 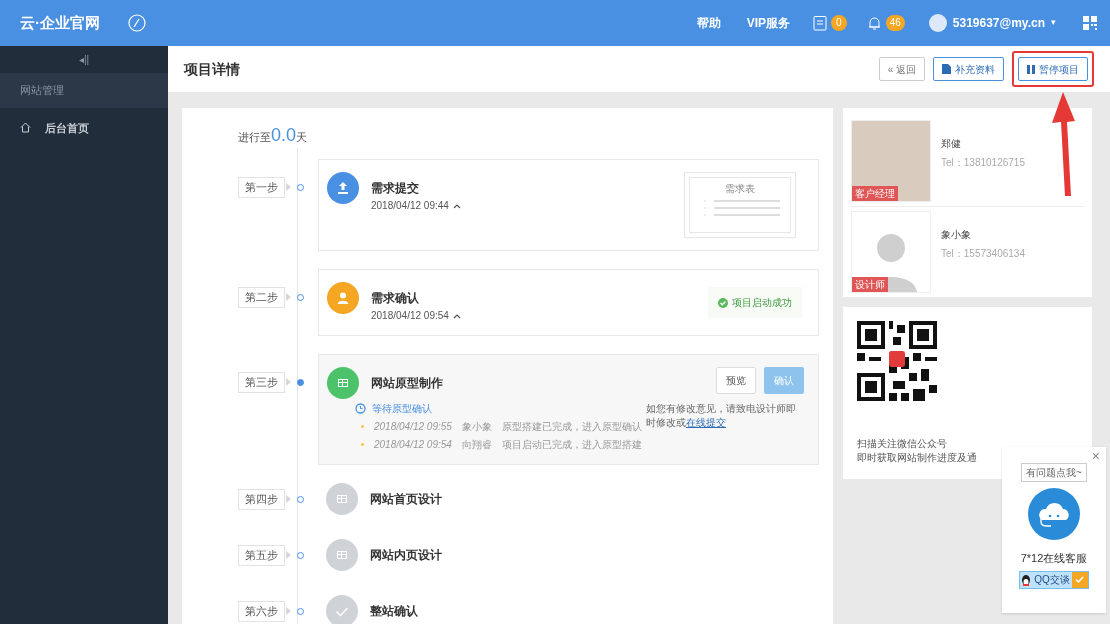 I want to click on qr-code-icon, so click(x=1090, y=23).